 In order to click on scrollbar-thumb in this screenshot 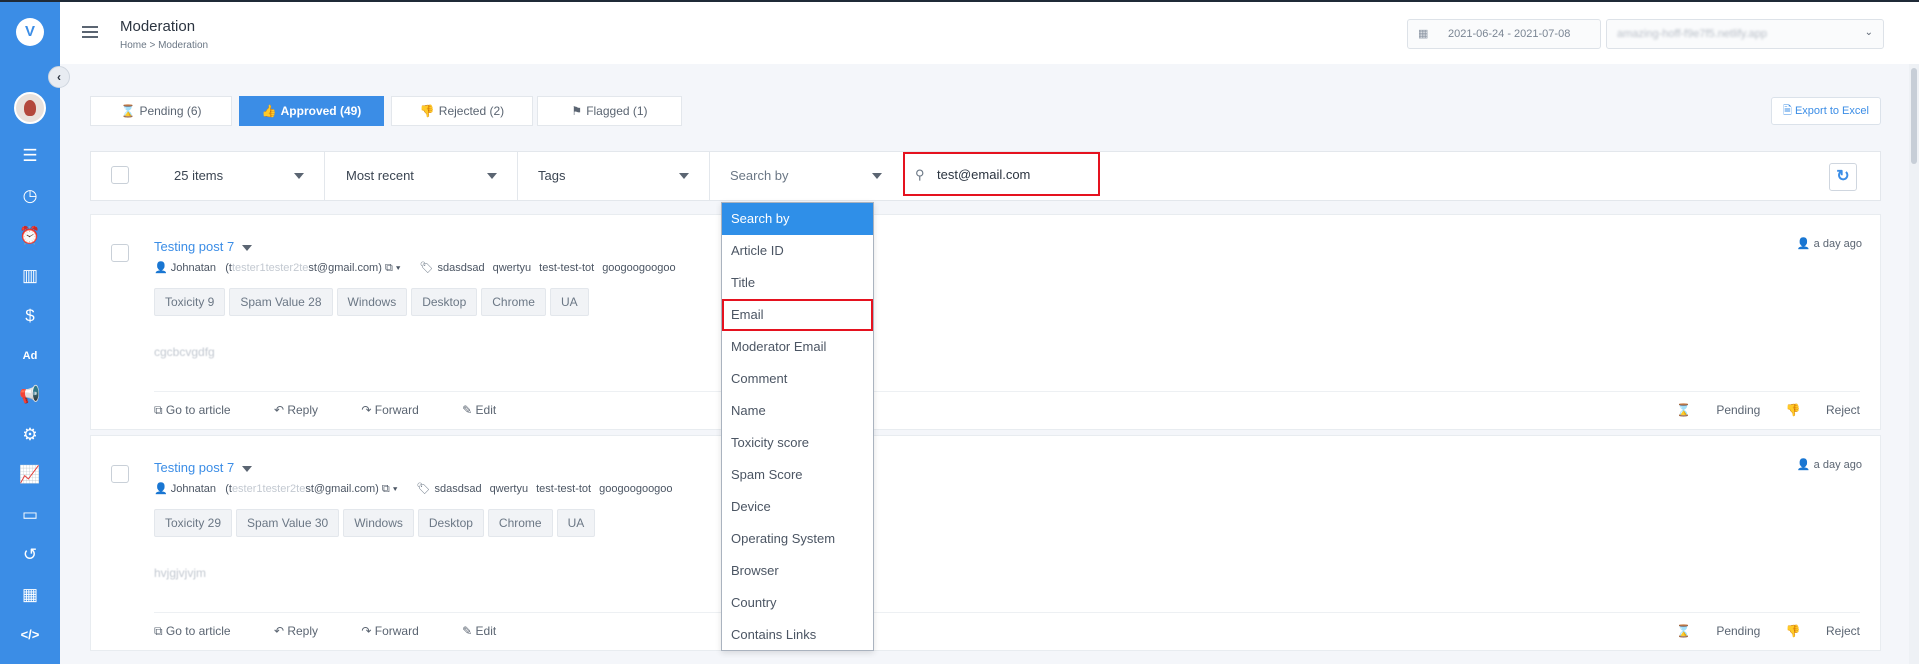, I will do `click(1914, 116)`.